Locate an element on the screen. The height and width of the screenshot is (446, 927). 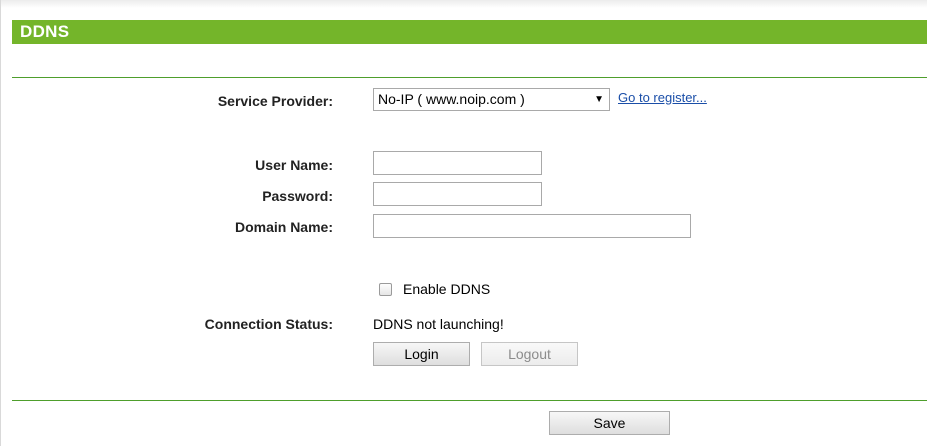
domain-name-label: Domain Name: is located at coordinates (283, 227).